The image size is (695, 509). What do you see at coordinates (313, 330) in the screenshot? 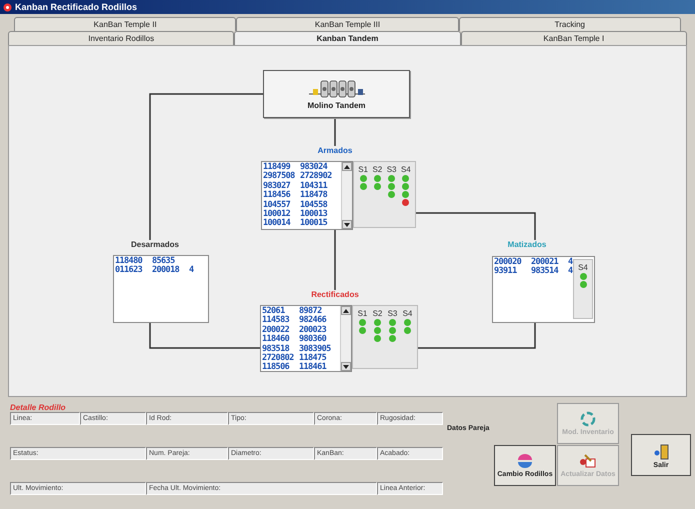
I see `list-cell-text: 200023` at bounding box center [313, 330].